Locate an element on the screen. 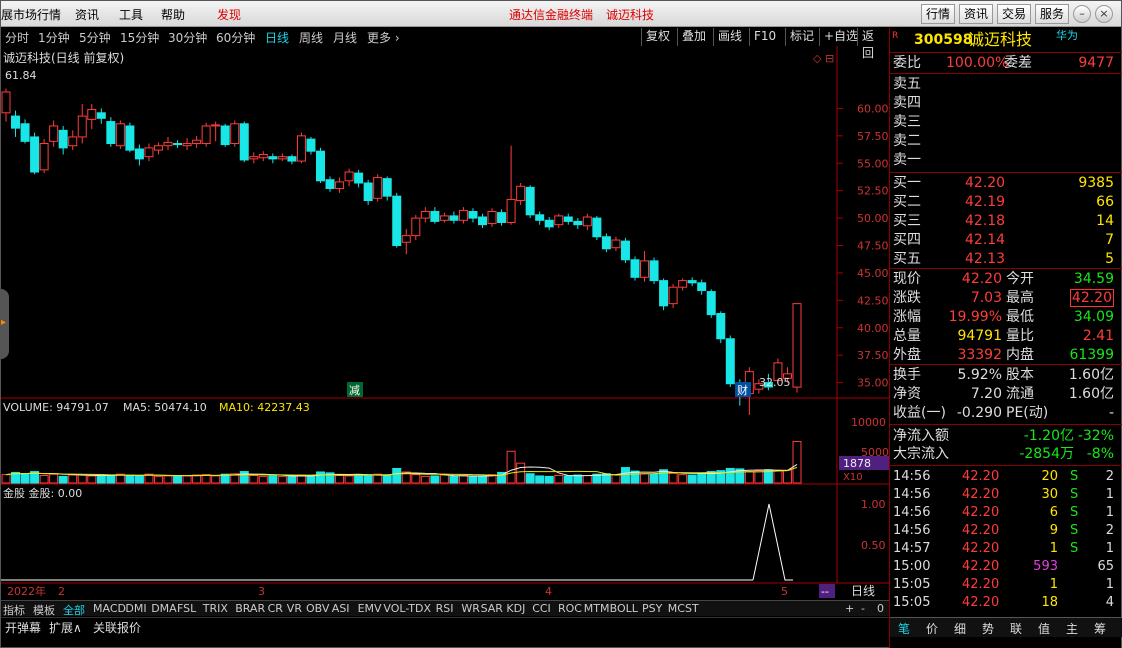  bid-level-row: 买四 42.14 7 is located at coordinates (1006, 240).